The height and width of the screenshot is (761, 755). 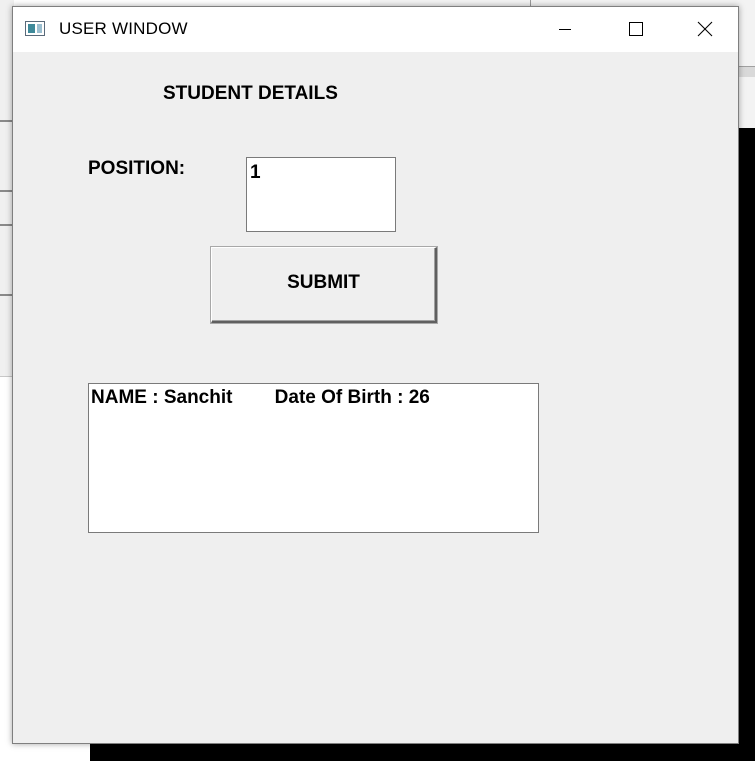 I want to click on divider, so click(x=747, y=71).